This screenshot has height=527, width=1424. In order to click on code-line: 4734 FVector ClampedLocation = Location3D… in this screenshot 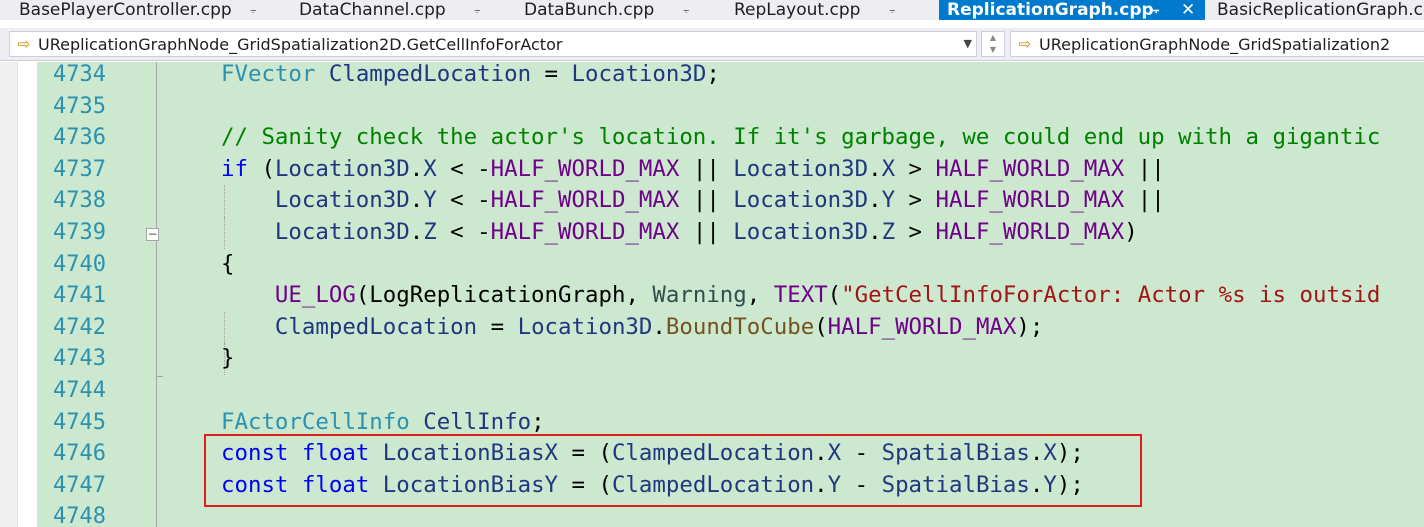, I will do `click(712, 76)`.